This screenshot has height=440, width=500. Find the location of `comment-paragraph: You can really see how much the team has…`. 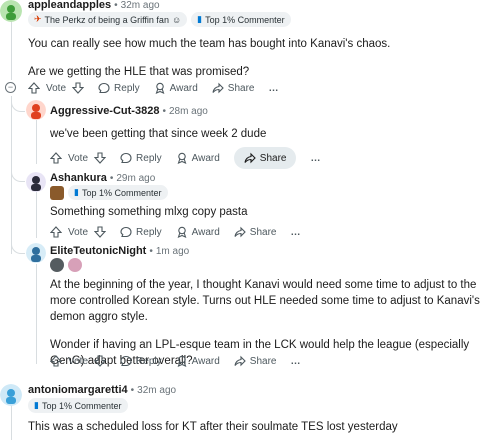

comment-paragraph: You can really see how much the team has… is located at coordinates (209, 44).